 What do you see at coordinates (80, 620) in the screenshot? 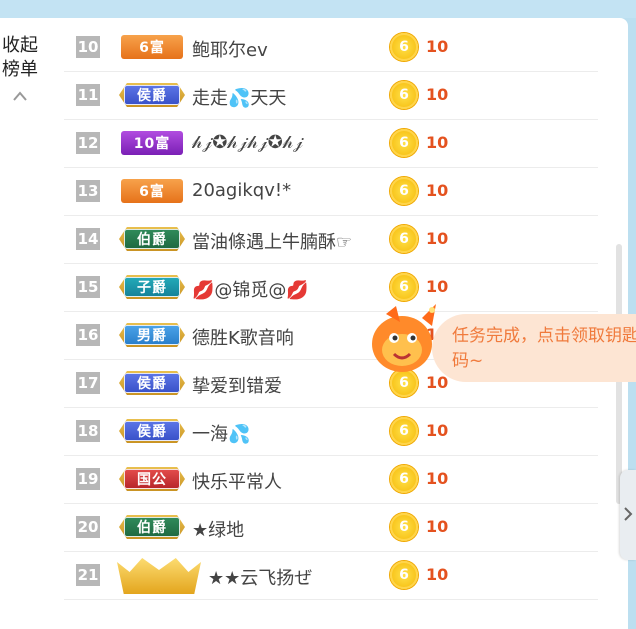
I see `bottom-partial-text` at bounding box center [80, 620].